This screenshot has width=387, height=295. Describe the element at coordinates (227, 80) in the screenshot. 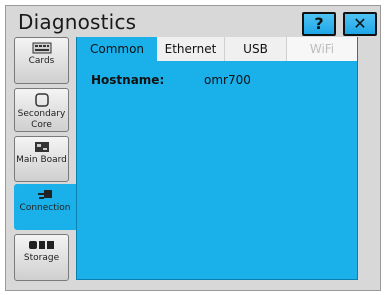

I see `hostname-value: omr700` at that location.